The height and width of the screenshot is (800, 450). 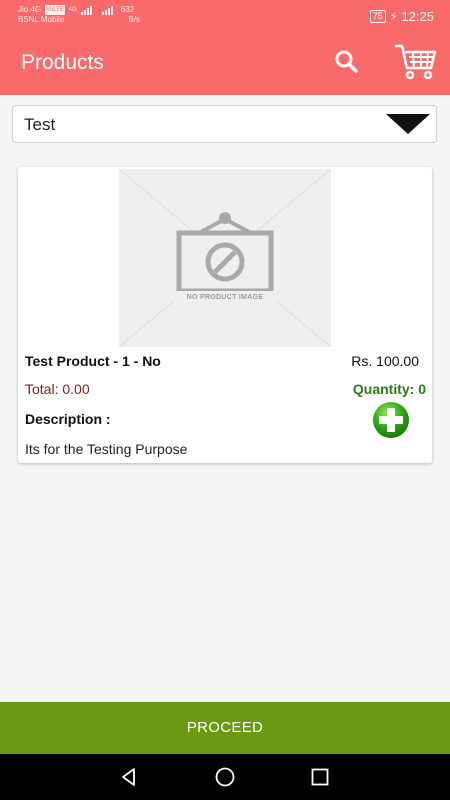 What do you see at coordinates (225, 728) in the screenshot?
I see `proceed-button: PROCEED` at bounding box center [225, 728].